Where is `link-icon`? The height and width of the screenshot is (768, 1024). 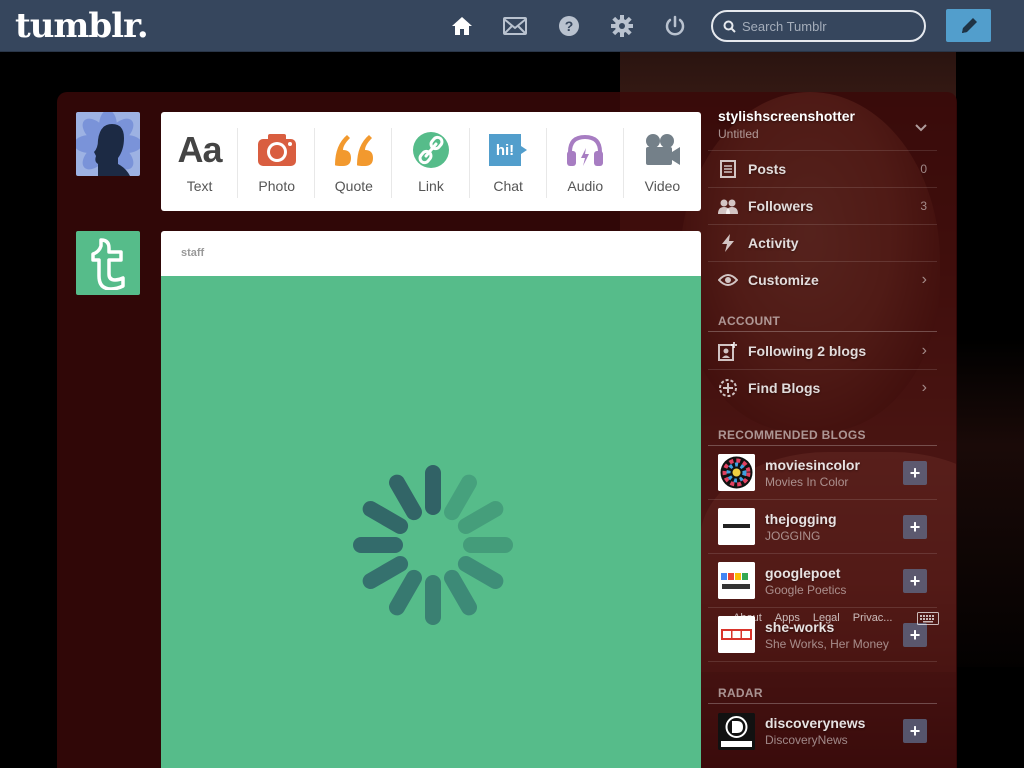
link-icon is located at coordinates (431, 150).